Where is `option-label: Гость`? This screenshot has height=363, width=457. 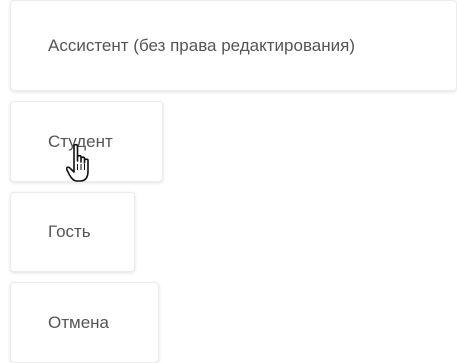 option-label: Гость is located at coordinates (69, 231).